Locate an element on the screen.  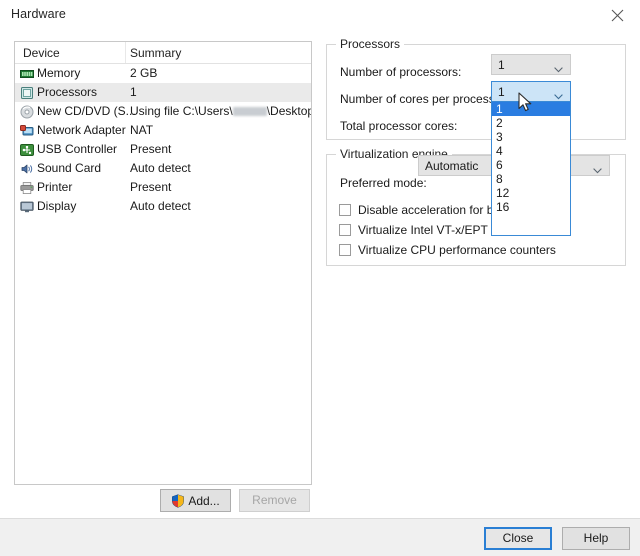
device-summary: NAT is located at coordinates (142, 130).